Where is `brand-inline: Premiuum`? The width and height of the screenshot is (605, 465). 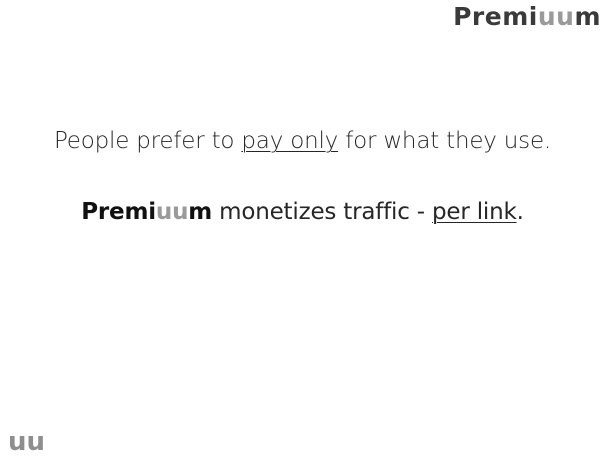
brand-inline: Premiuum is located at coordinates (146, 212).